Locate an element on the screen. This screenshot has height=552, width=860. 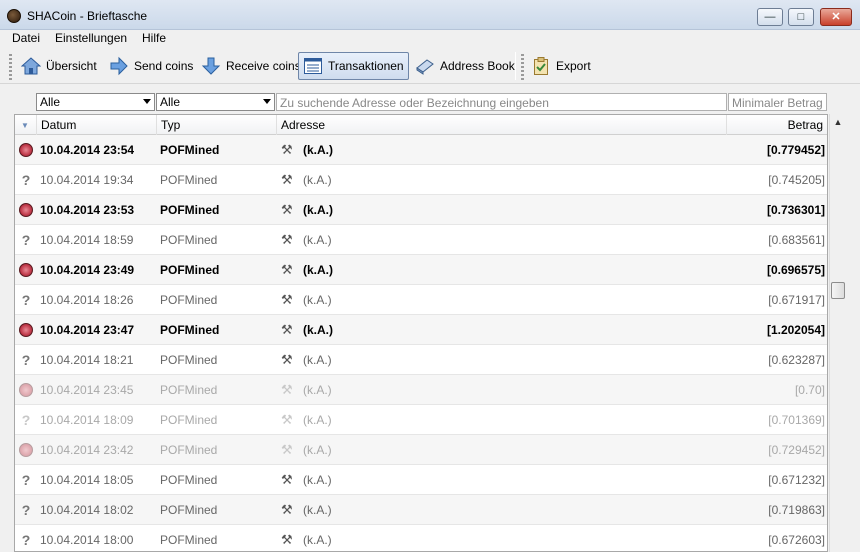
date-column-header: Datum is located at coordinates (97, 125).